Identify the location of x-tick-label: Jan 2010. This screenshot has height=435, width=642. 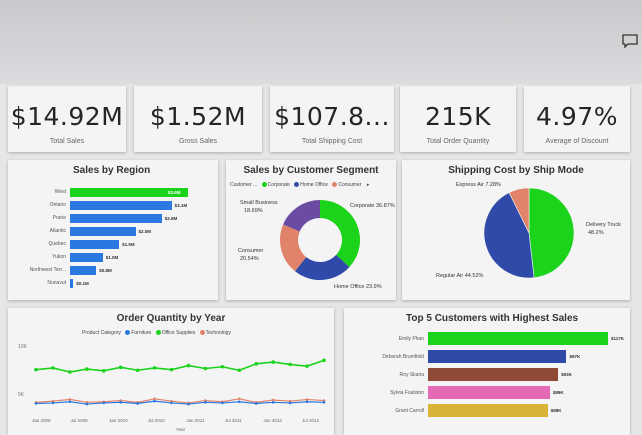
(118, 420).